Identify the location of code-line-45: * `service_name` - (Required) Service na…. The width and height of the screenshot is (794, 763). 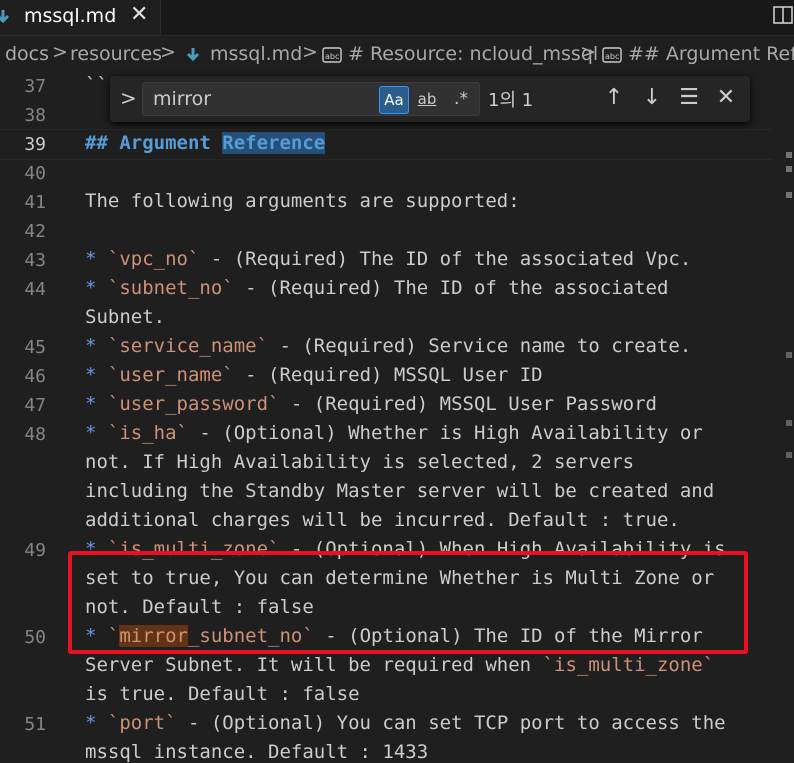
(388, 346).